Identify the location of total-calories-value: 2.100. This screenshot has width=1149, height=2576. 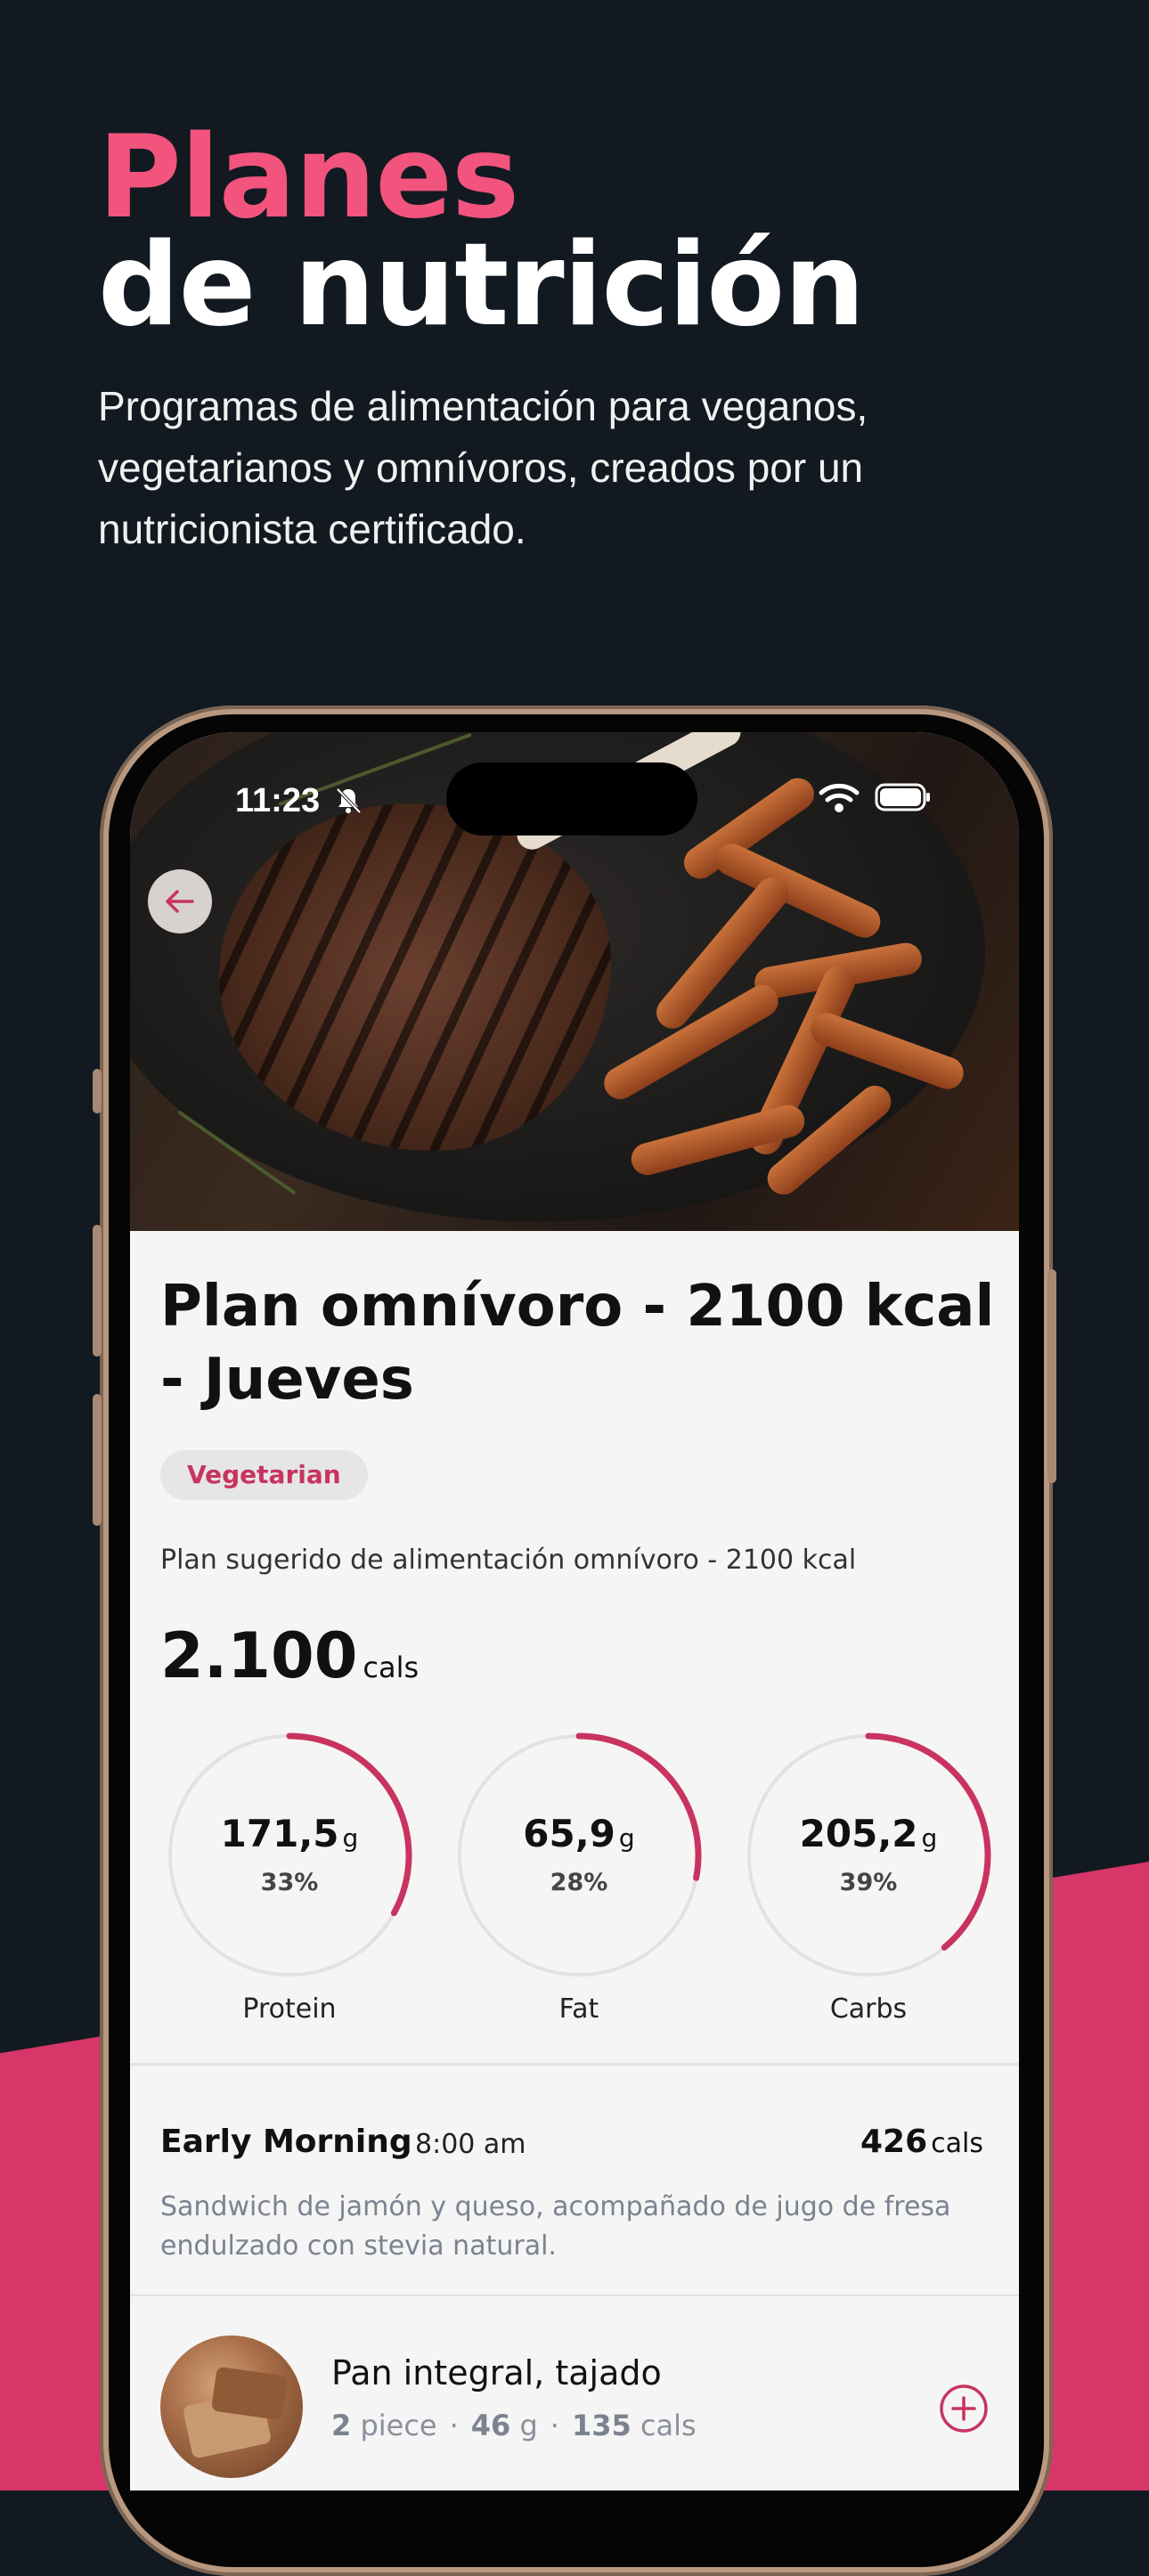
(259, 1656).